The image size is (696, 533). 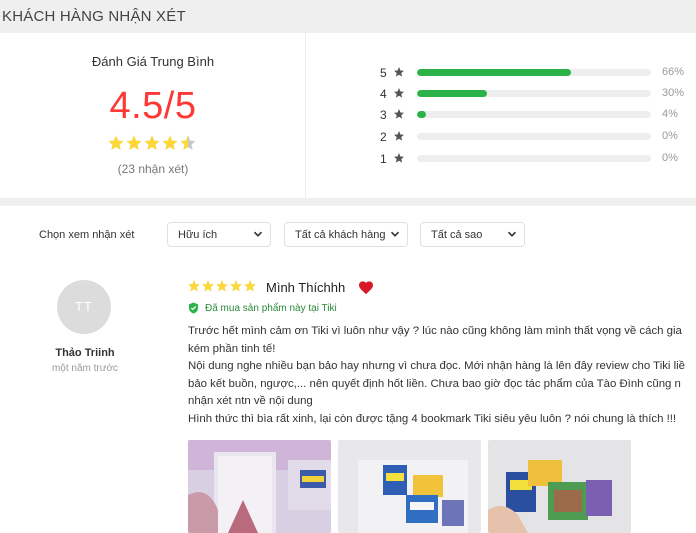 What do you see at coordinates (457, 235) in the screenshot?
I see `star-filter-value: Tất cả sao` at bounding box center [457, 235].